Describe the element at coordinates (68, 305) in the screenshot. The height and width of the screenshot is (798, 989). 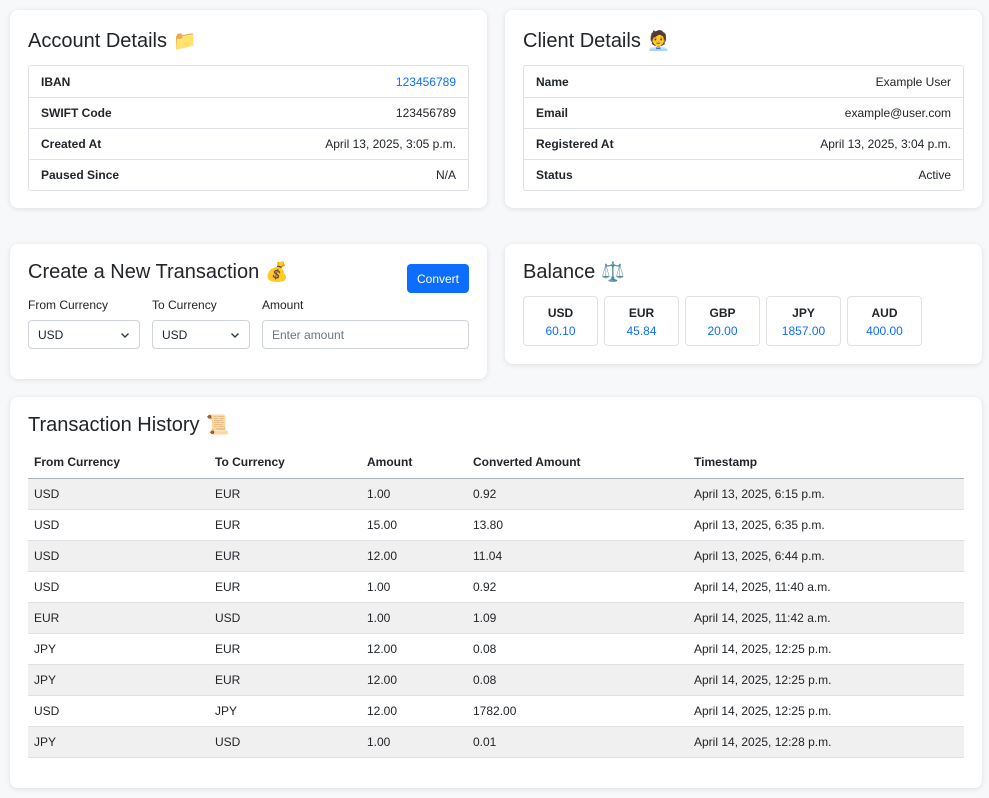
I see `from-currency-label: From Currency` at that location.